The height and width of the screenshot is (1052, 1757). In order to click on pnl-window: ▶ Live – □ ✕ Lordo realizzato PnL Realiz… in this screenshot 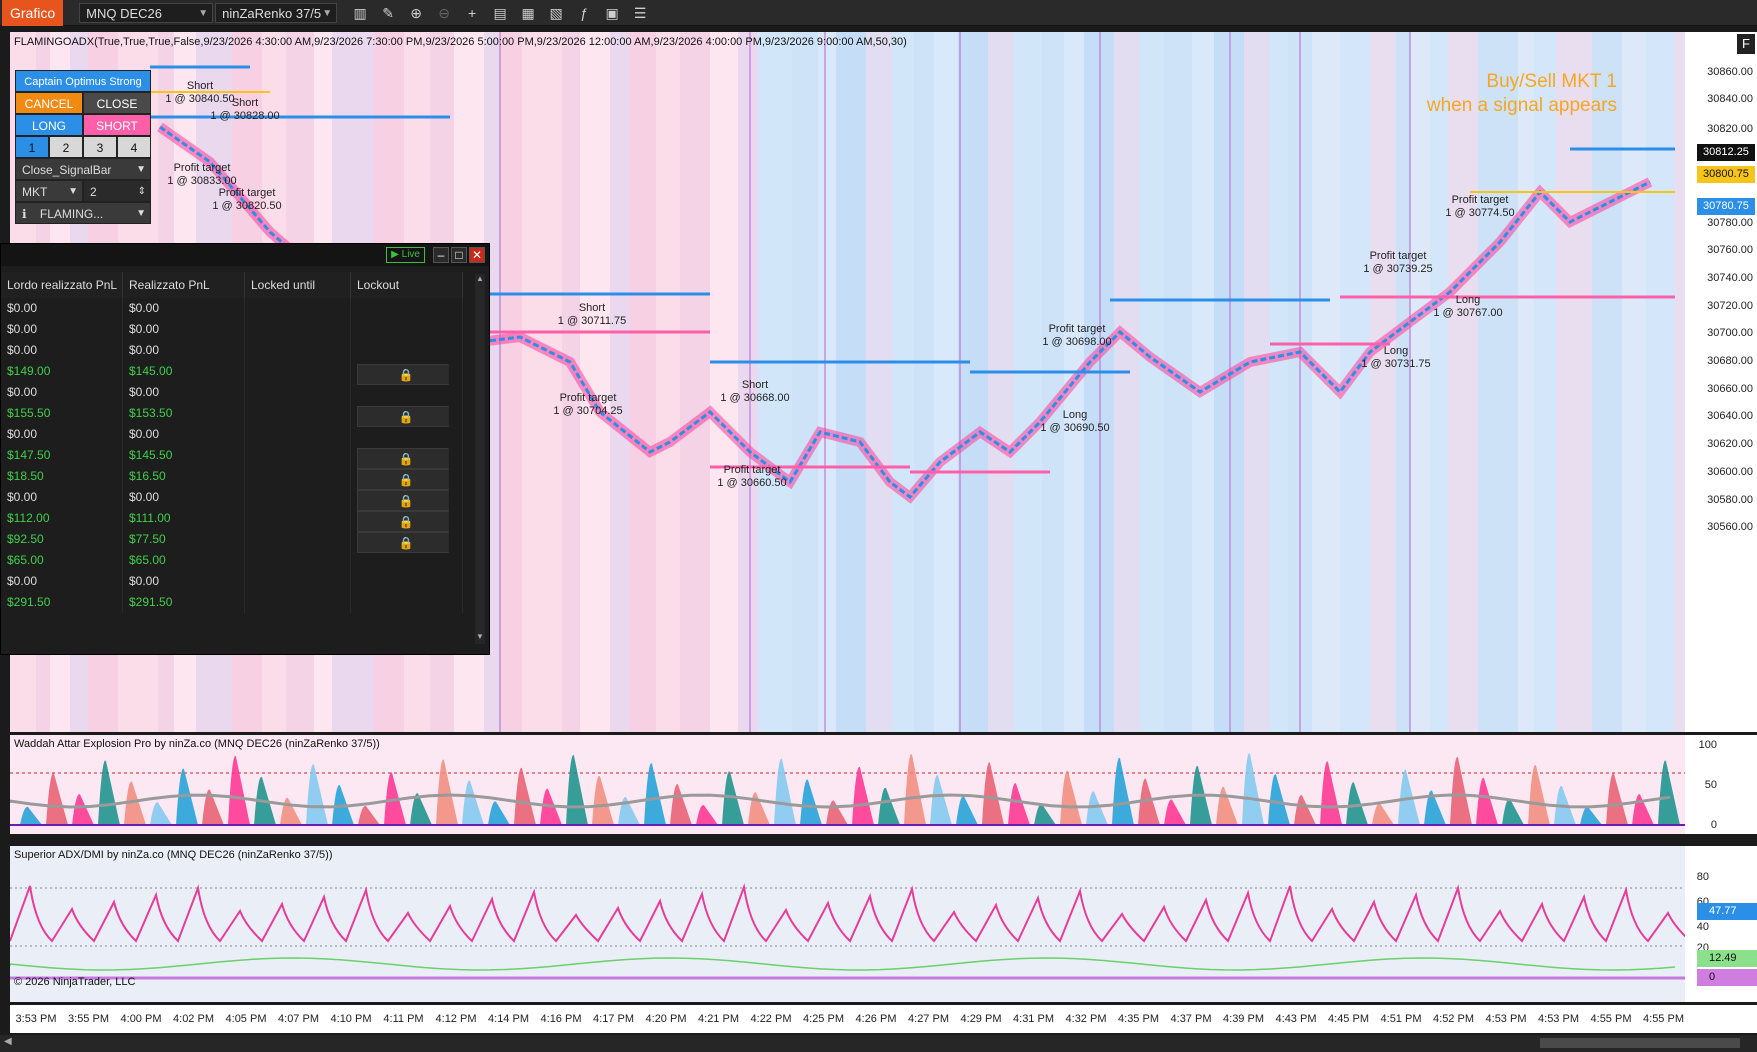, I will do `click(245, 449)`.